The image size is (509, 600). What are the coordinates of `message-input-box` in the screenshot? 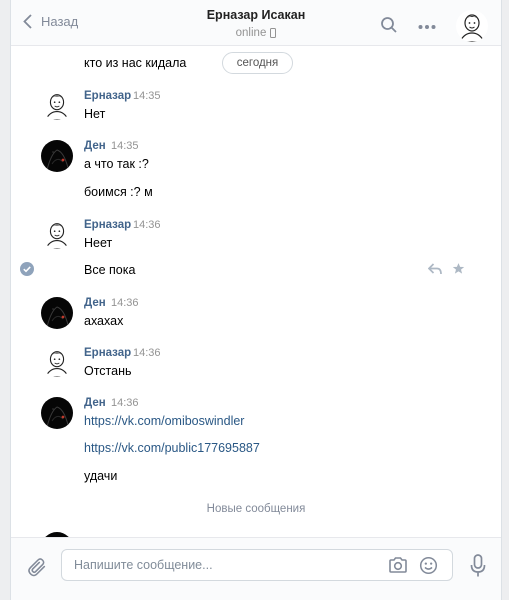 It's located at (257, 565).